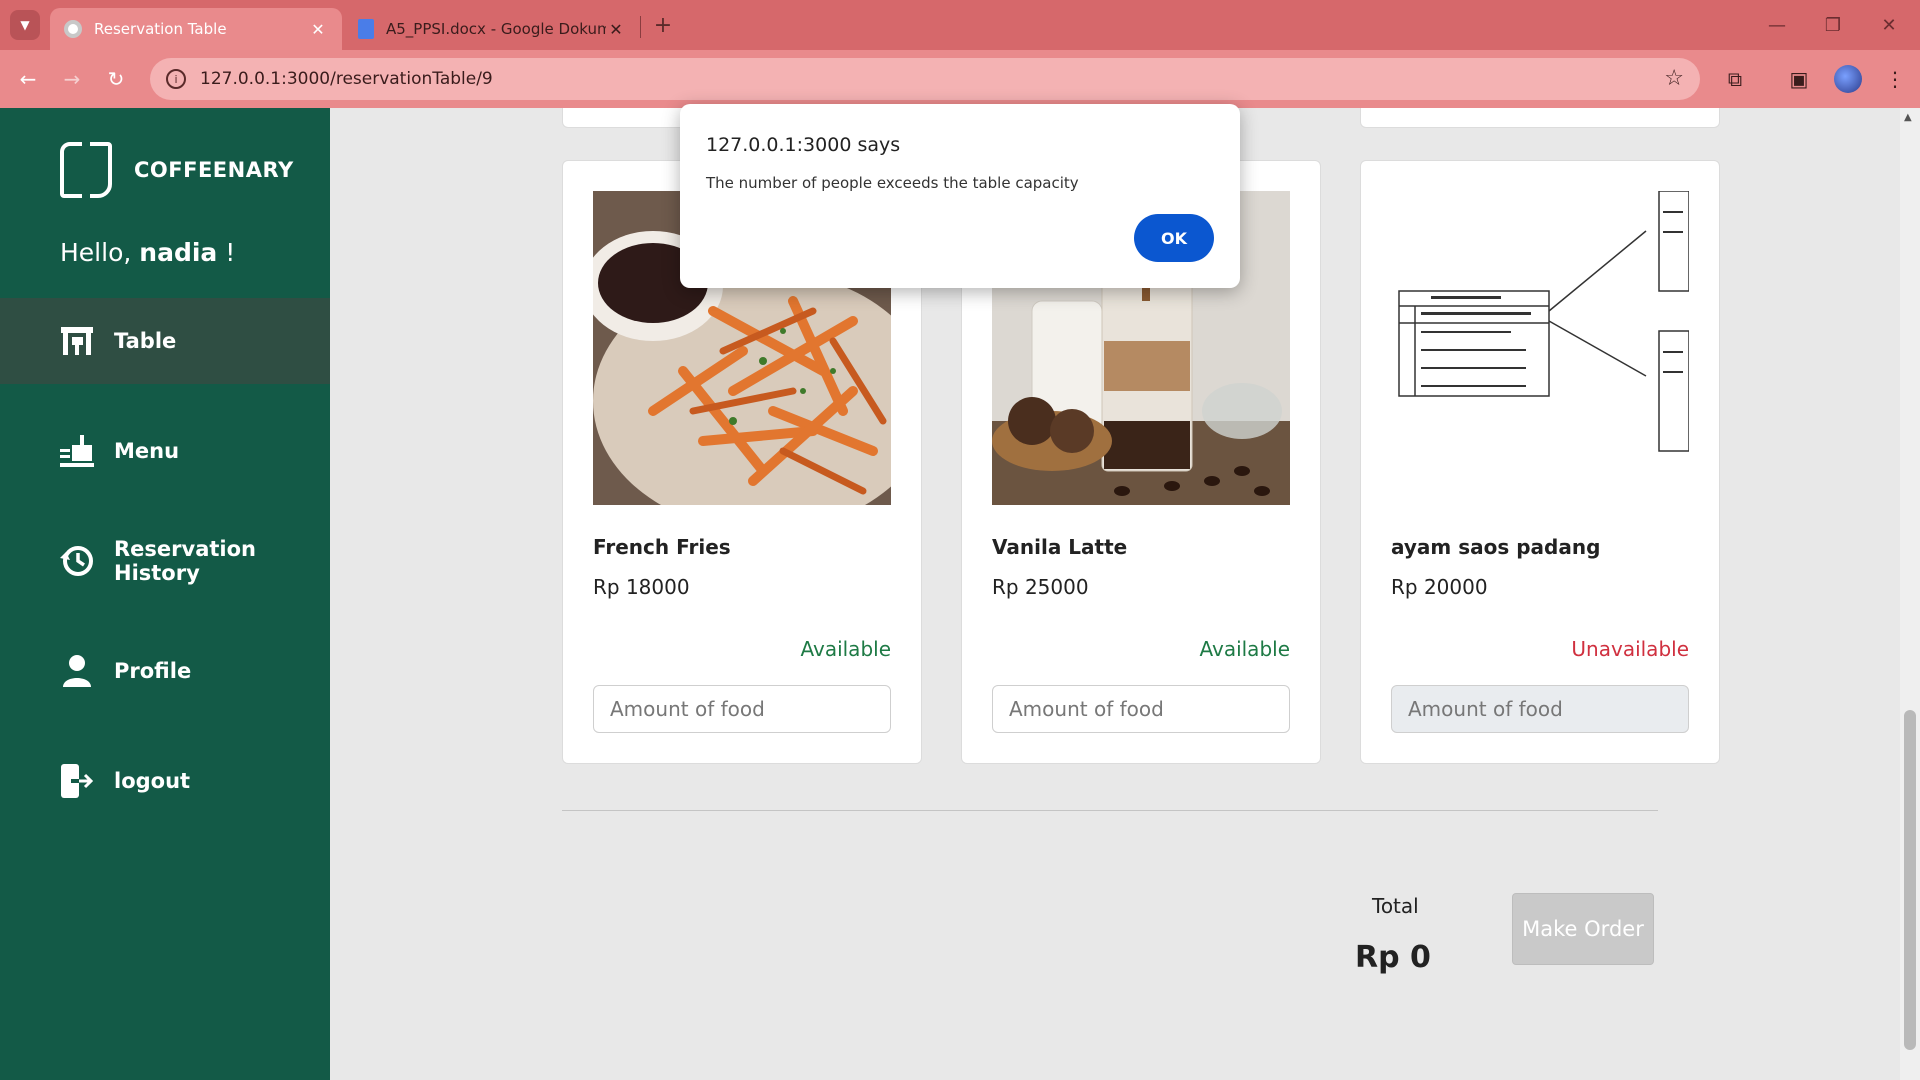 The image size is (1920, 1080). What do you see at coordinates (230, 252) in the screenshot?
I see `greeting-suffix: !` at bounding box center [230, 252].